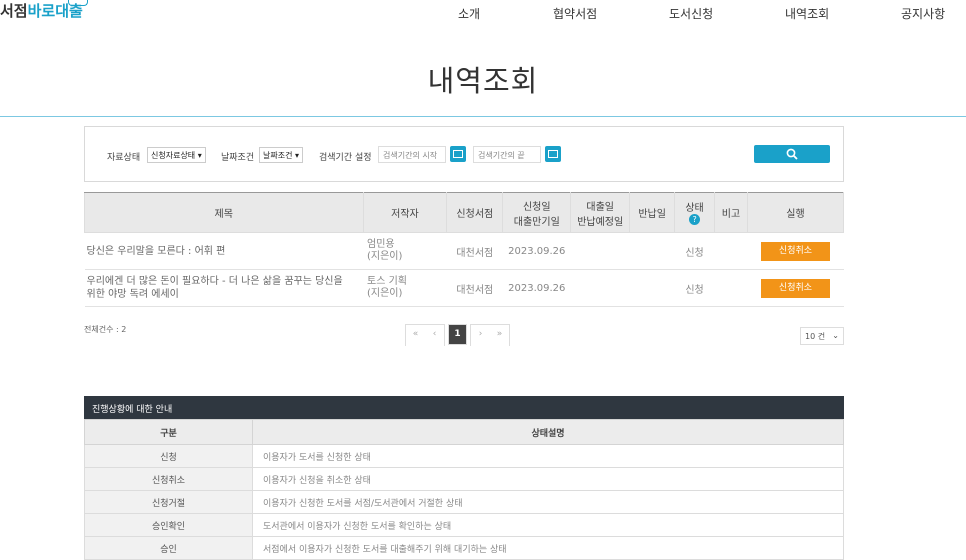  I want to click on top-header: 서점바로대출 소개 협약서점 도서신청 내역조회 공지사항, so click(483, 12).